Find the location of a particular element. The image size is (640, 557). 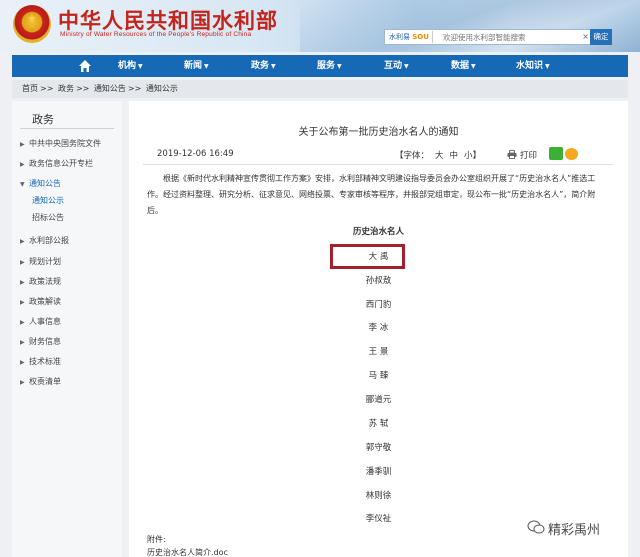

sidebar-item-finance: ▶ 财务信息 is located at coordinates (40, 341).